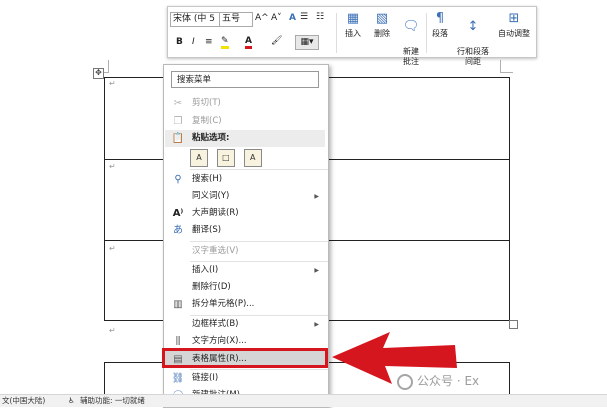 This screenshot has width=607, height=408. I want to click on status-accessibility: 辅助功能: 一切就绪, so click(112, 401).